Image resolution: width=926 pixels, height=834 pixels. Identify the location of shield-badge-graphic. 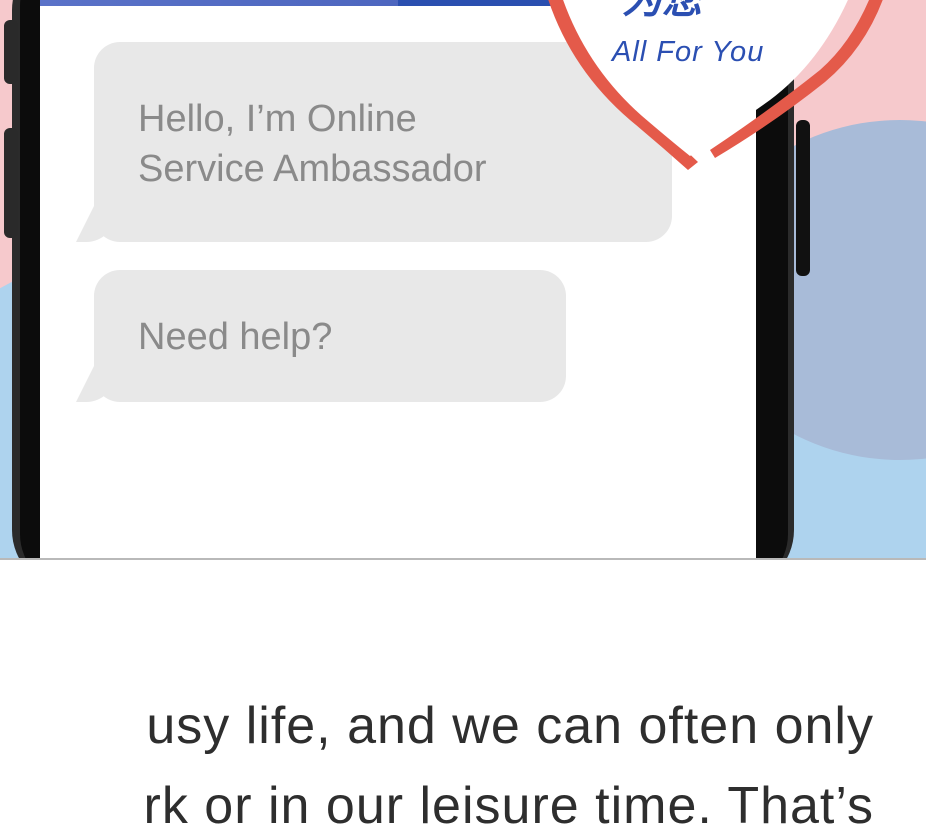
(715, 85).